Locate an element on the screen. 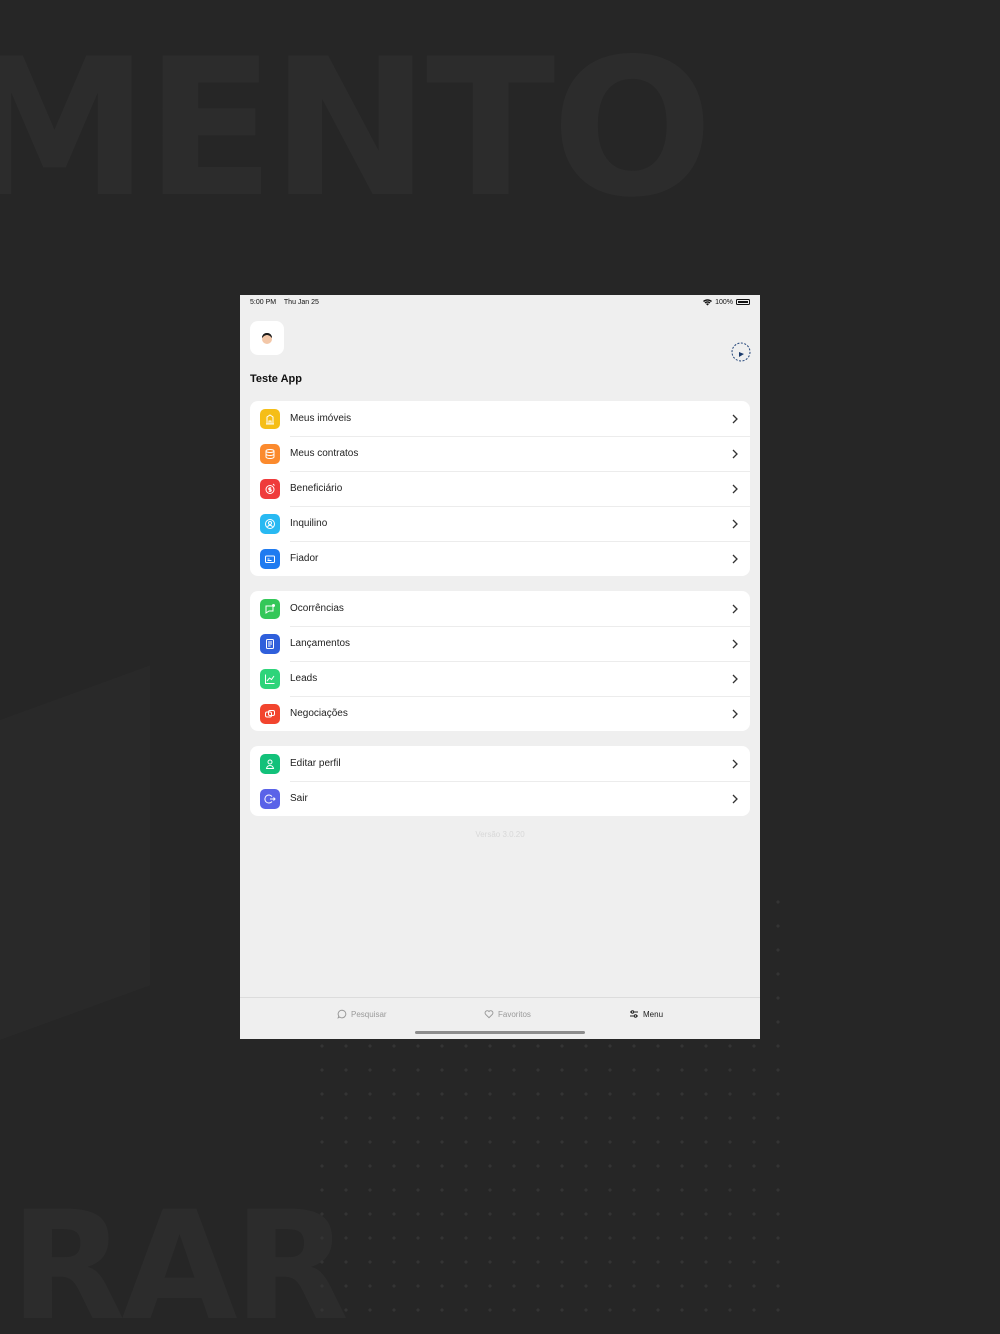 The width and height of the screenshot is (1000, 1334). money-icon is located at coordinates (270, 488).